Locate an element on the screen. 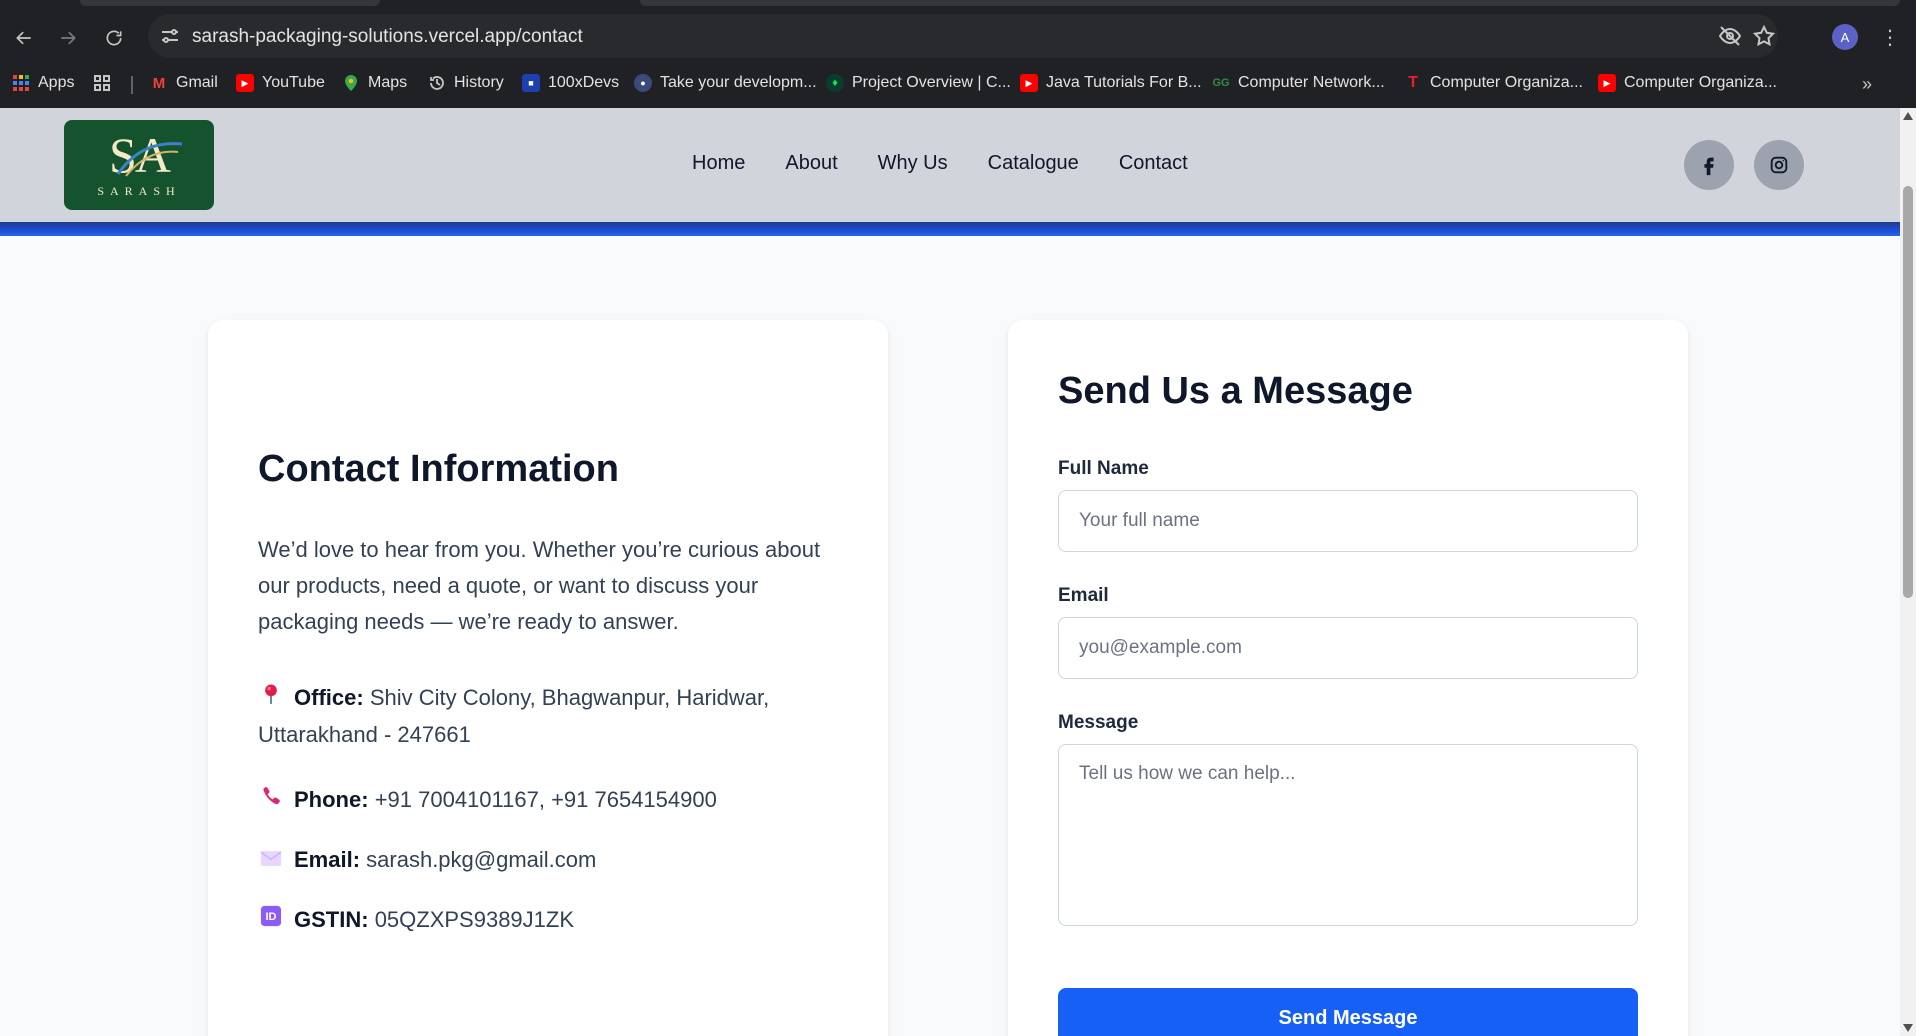 This screenshot has width=1916, height=1036. bookmark-100xdevs: ■ 100xDevs is located at coordinates (570, 83).